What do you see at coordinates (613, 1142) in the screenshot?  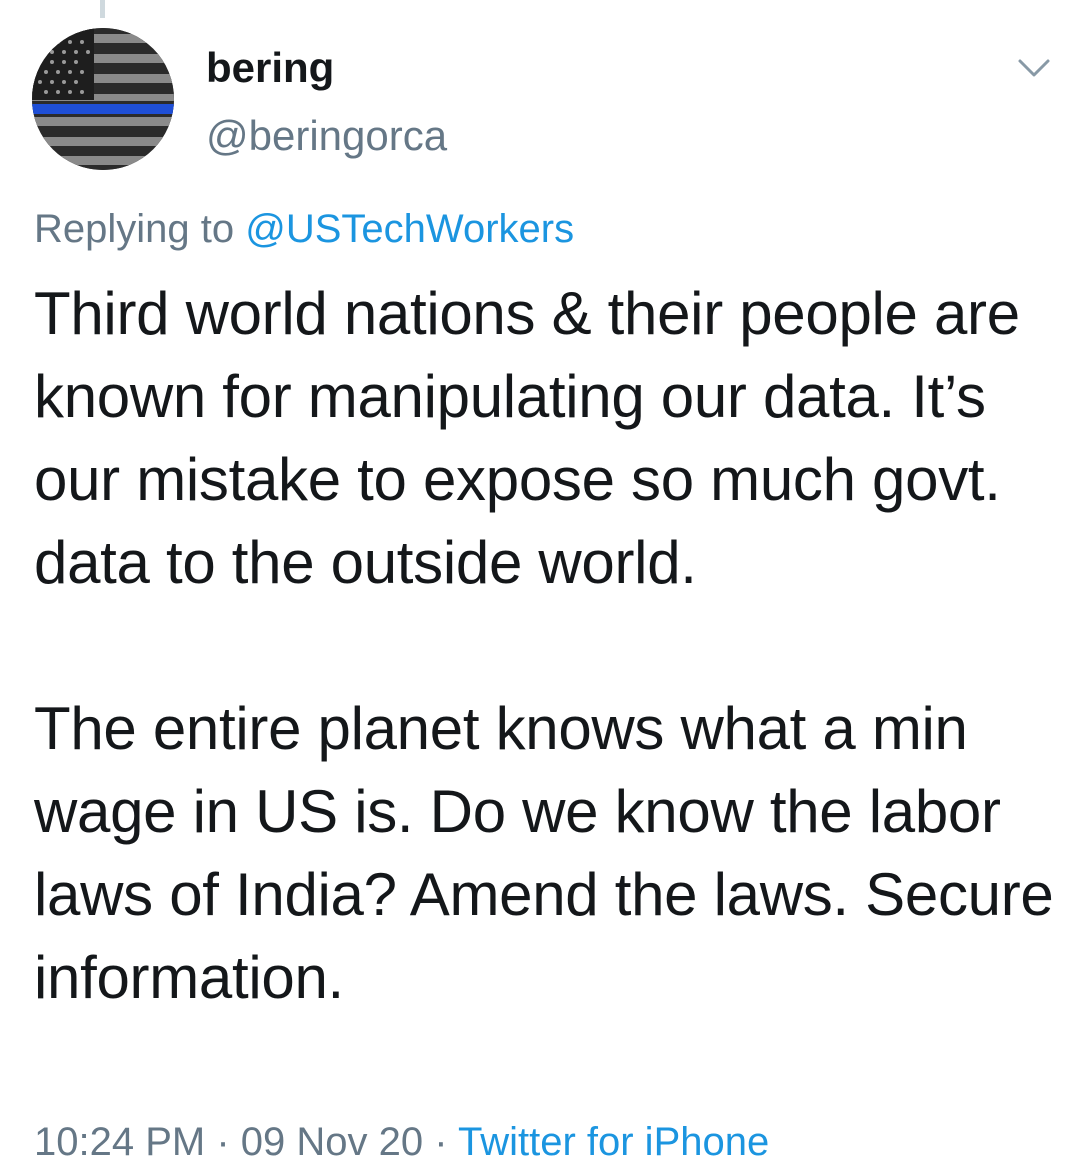 I see `tweet-source-link: Twitter for iPhone` at bounding box center [613, 1142].